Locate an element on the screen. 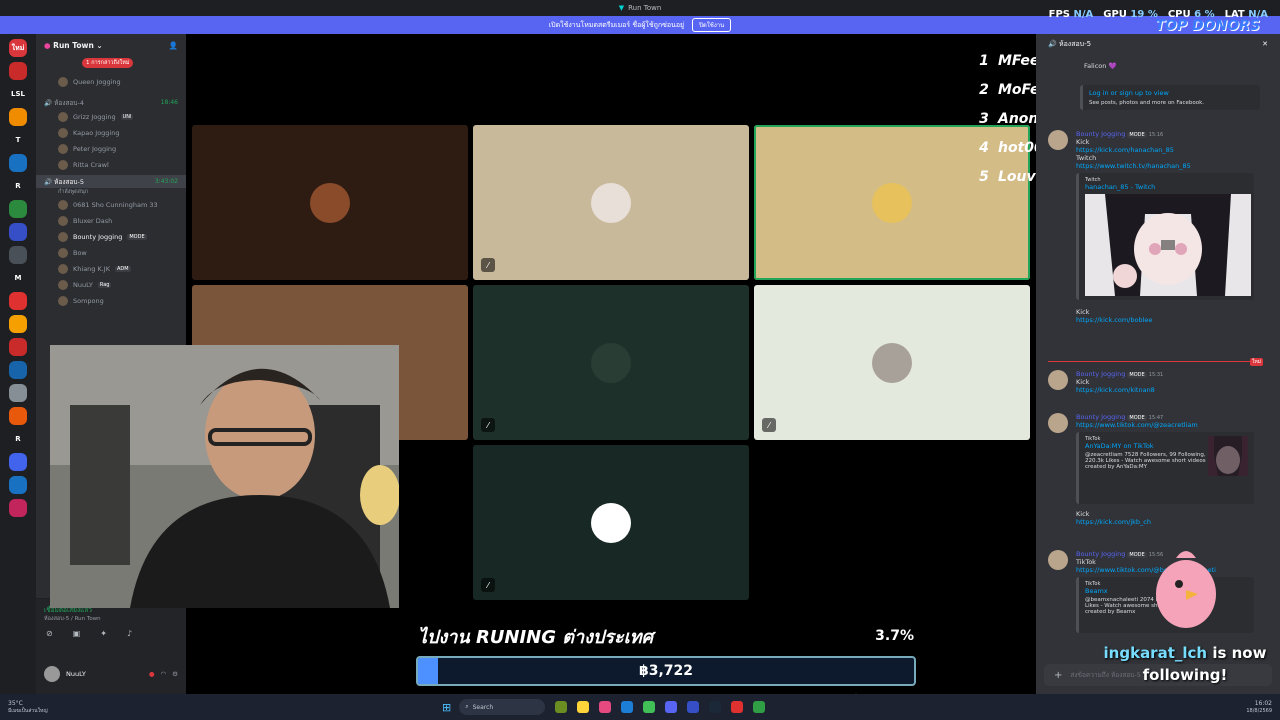 The height and width of the screenshot is (720, 1280). message-link: https://kick.com/hanachan_85 is located at coordinates (1172, 150).